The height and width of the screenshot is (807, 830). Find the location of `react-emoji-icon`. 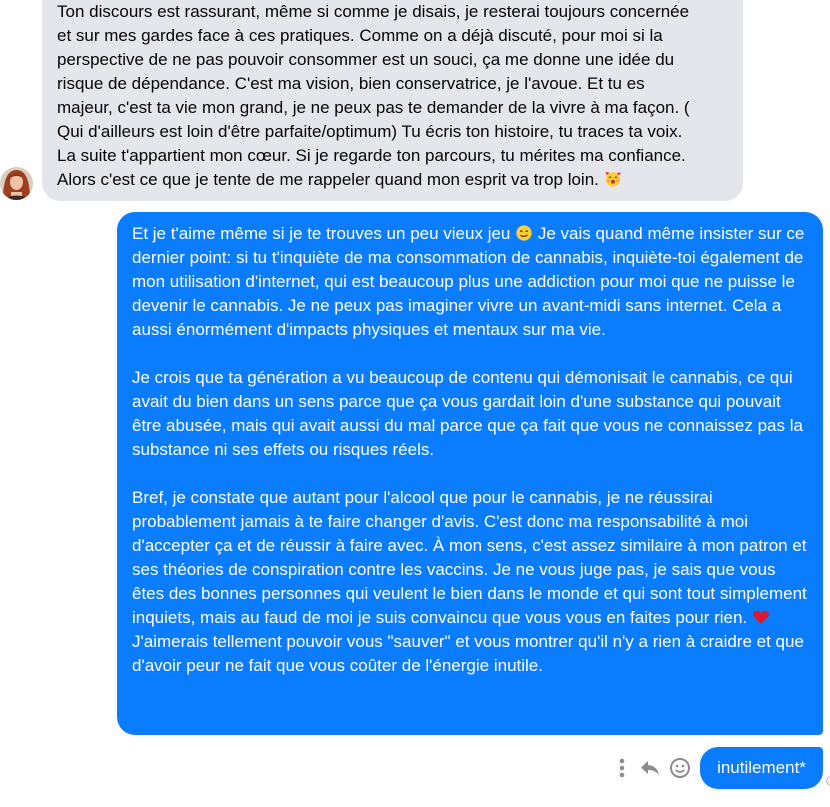

react-emoji-icon is located at coordinates (680, 768).